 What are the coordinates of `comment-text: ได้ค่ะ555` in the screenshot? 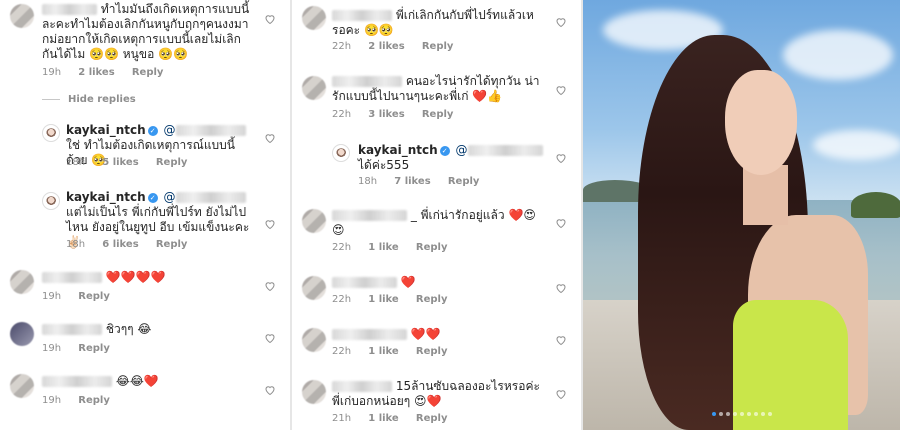 It's located at (384, 165).